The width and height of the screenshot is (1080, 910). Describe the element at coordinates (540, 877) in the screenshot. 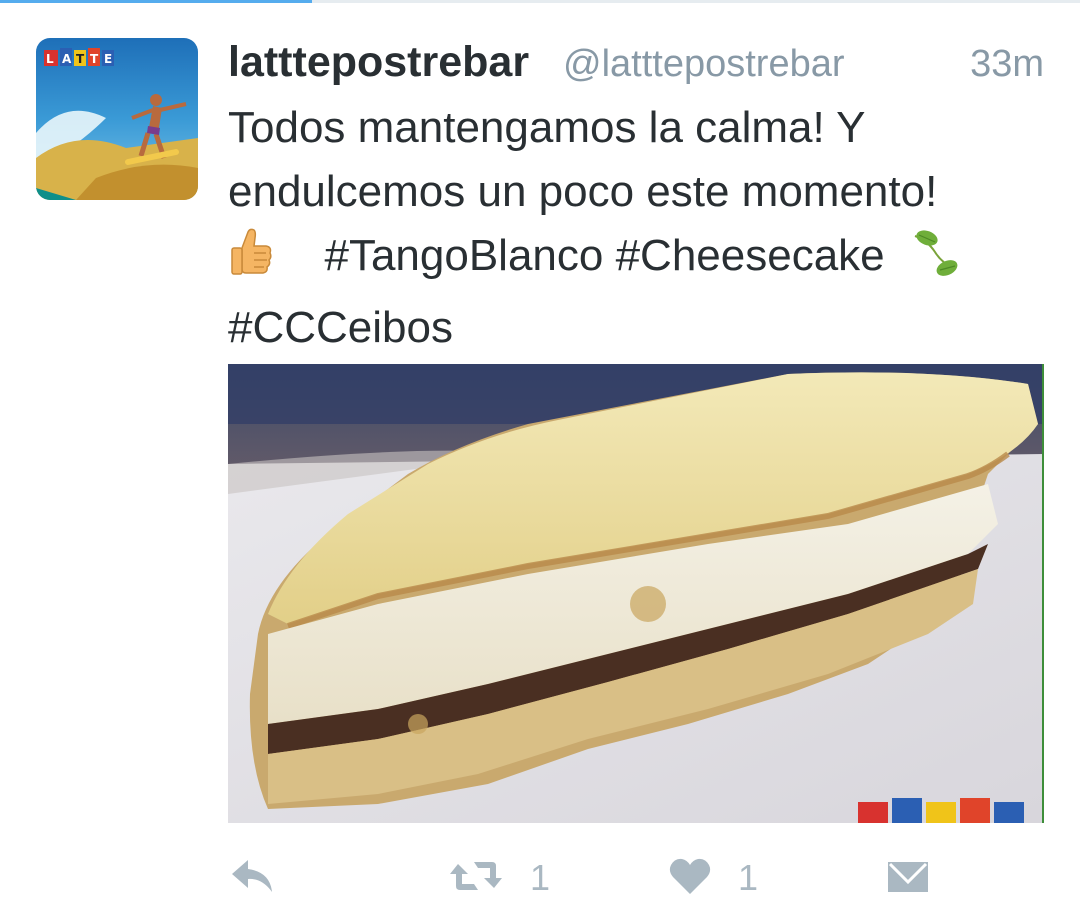

I see `retweet-count: 1` at that location.